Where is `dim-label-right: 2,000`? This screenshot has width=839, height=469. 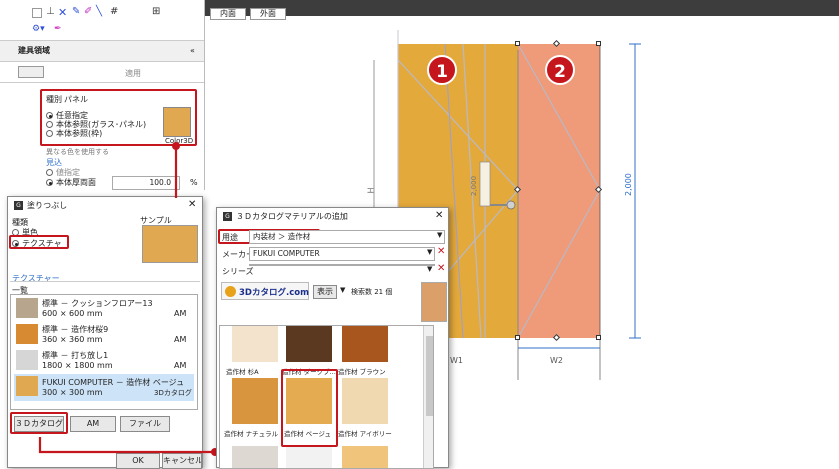 dim-label-right: 2,000 is located at coordinates (628, 184).